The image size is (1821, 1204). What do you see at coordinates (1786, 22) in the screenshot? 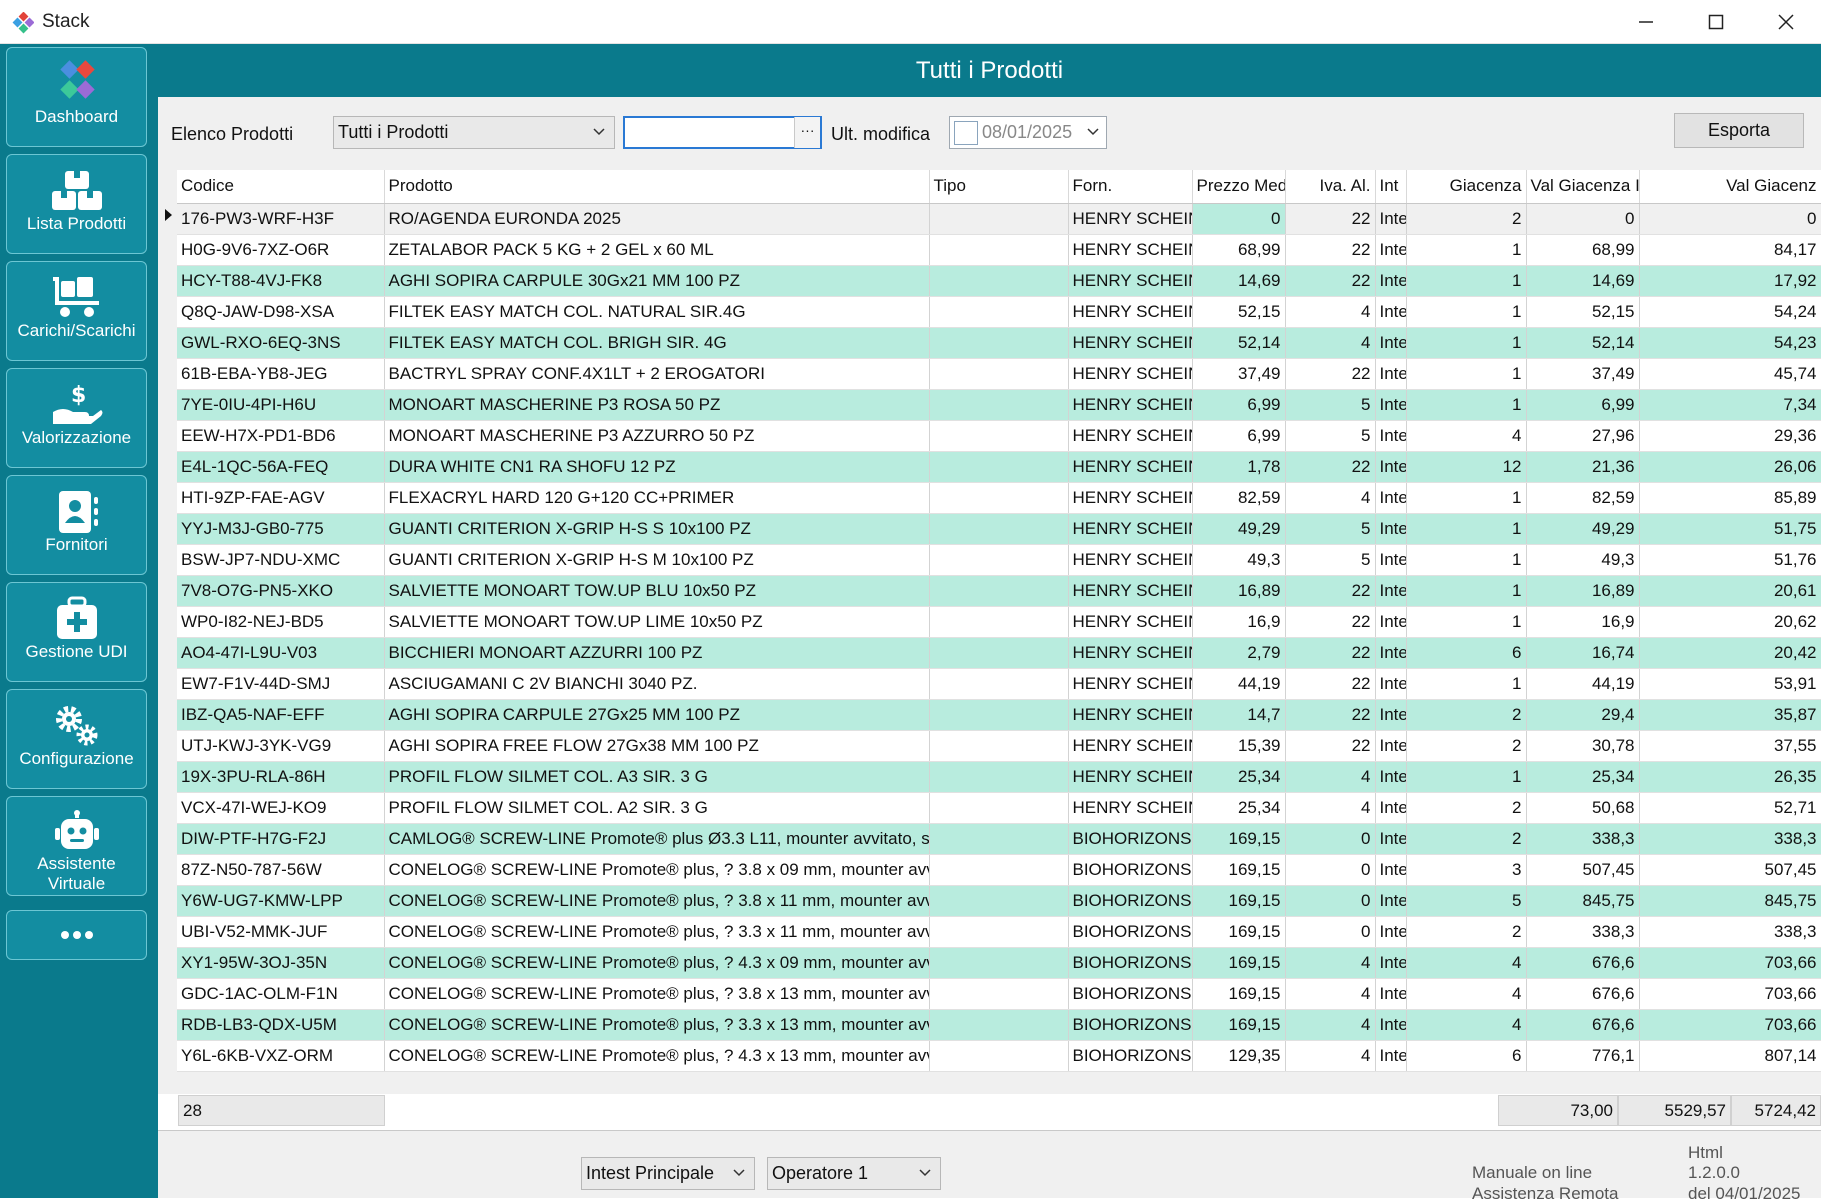
I see `close-button` at bounding box center [1786, 22].